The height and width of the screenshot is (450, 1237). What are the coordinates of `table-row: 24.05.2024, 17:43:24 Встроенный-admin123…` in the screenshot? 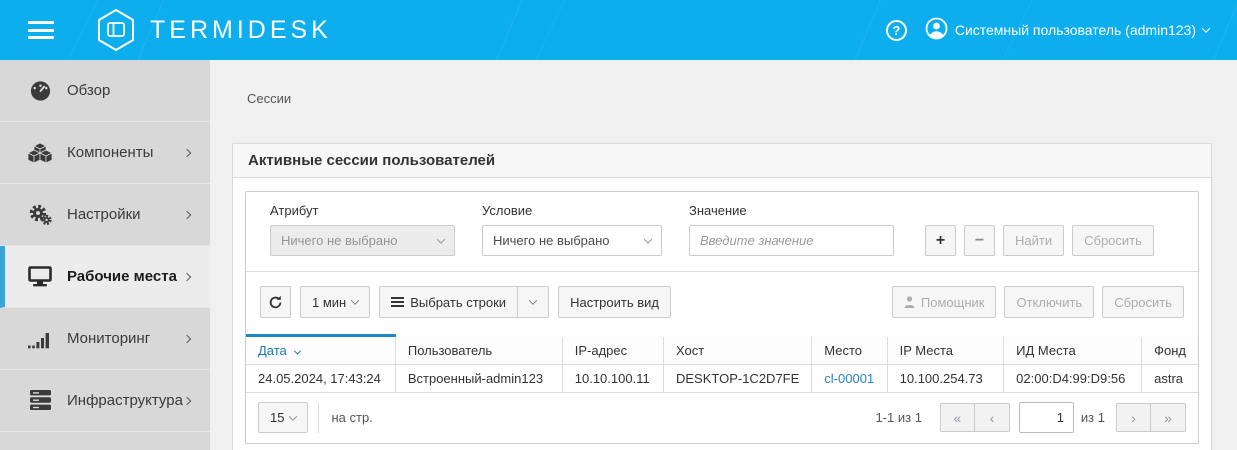 It's located at (722, 378).